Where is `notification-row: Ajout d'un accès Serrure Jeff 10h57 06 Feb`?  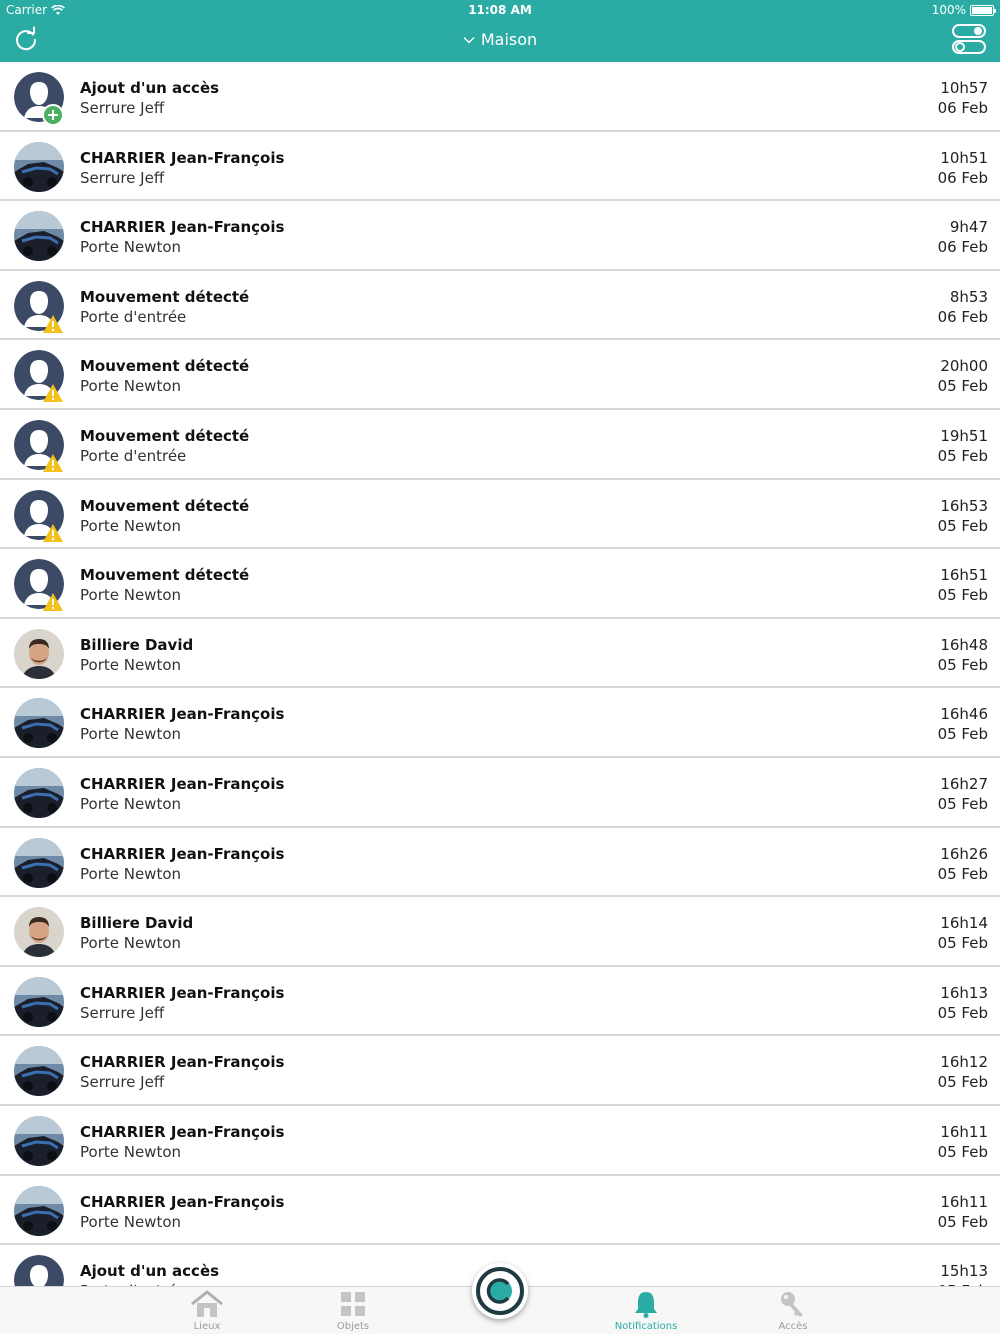 notification-row: Ajout d'un accès Serrure Jeff 10h57 06 Feb is located at coordinates (500, 97).